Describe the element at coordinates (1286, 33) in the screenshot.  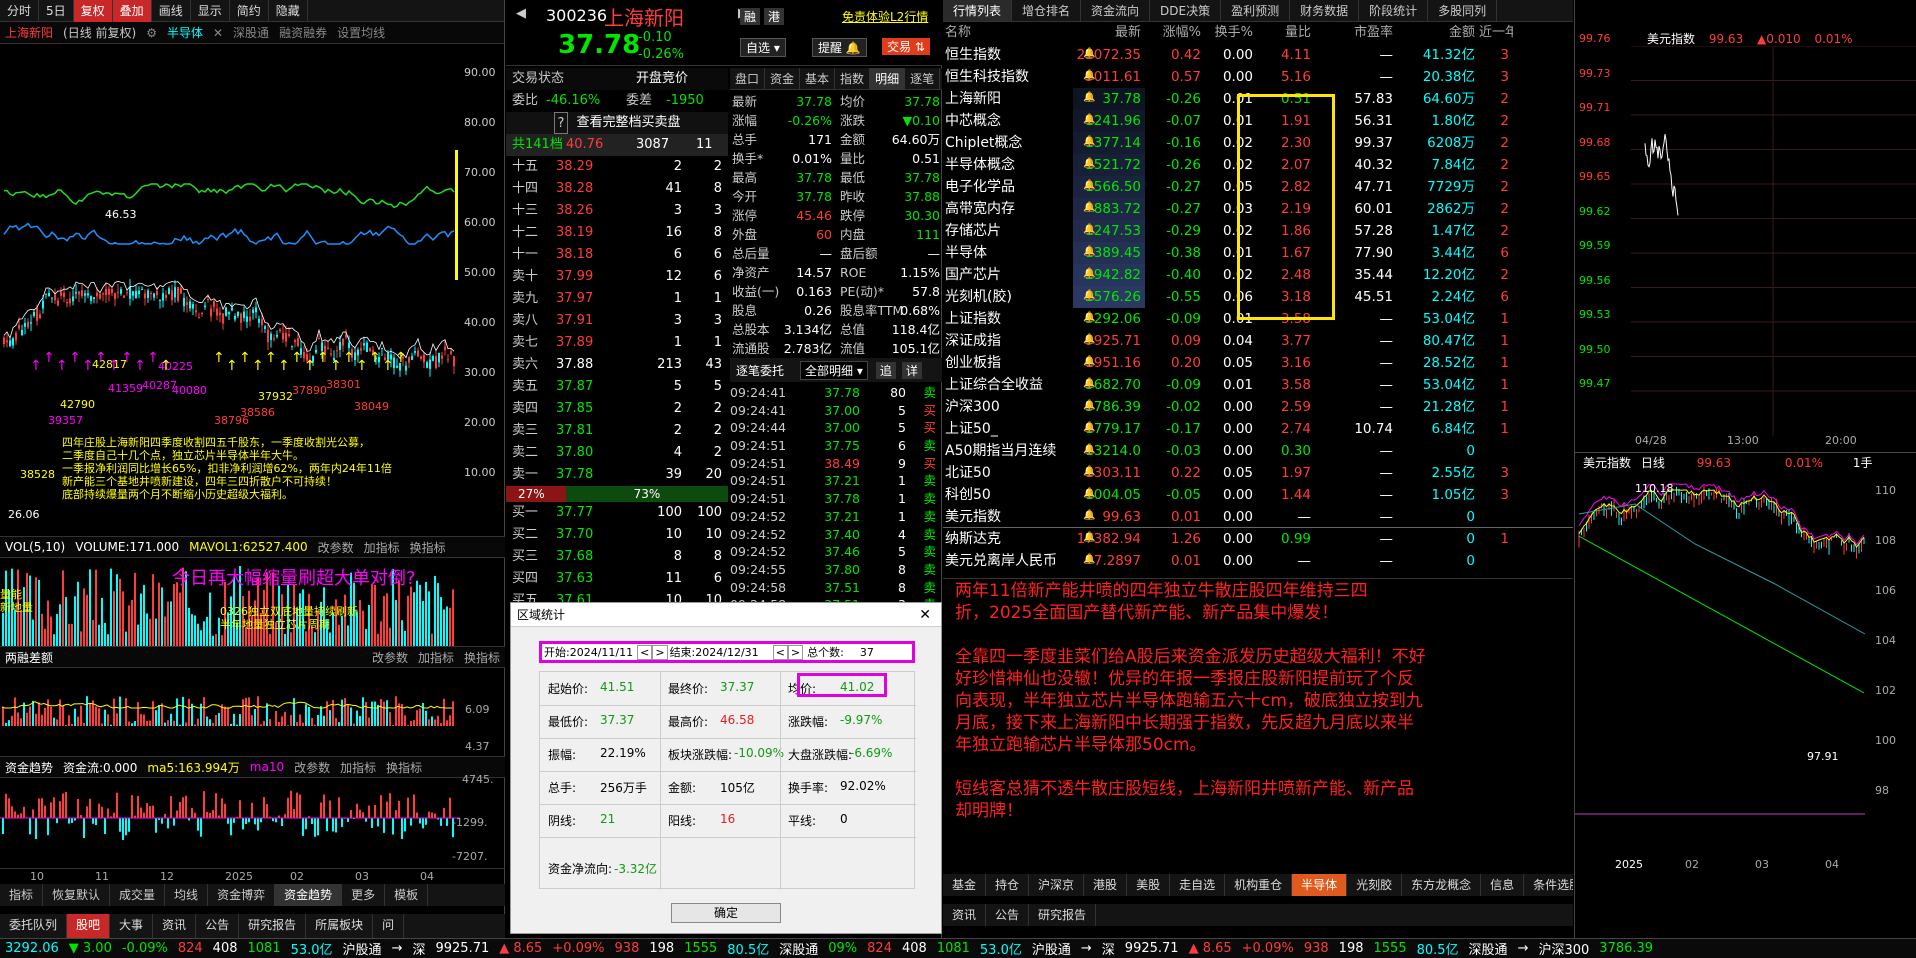
I see `list-col-header: 量比` at that location.